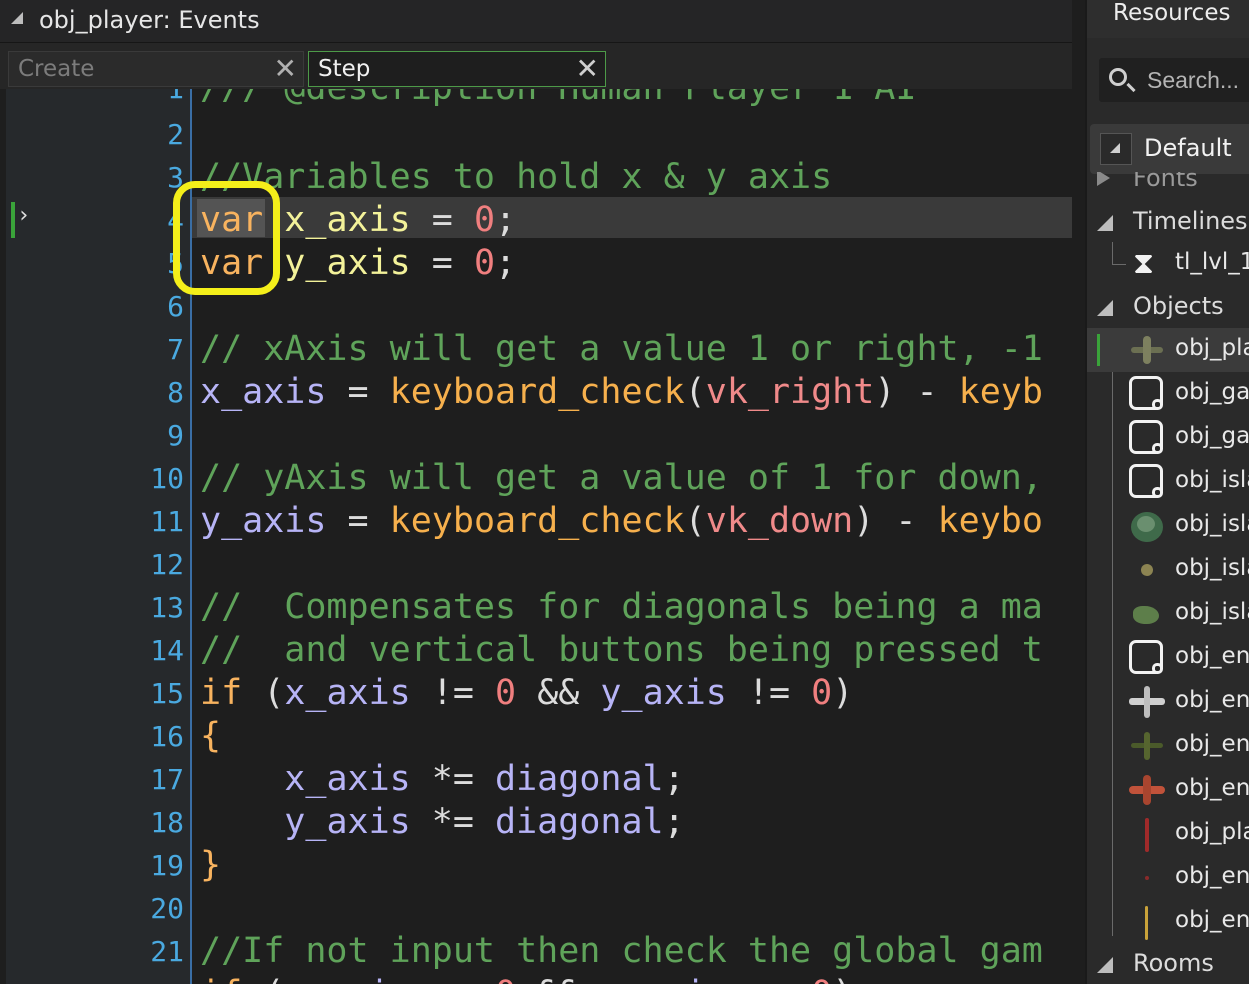  Describe the element at coordinates (663, 979) in the screenshot. I see `code-token: y_axis` at that location.